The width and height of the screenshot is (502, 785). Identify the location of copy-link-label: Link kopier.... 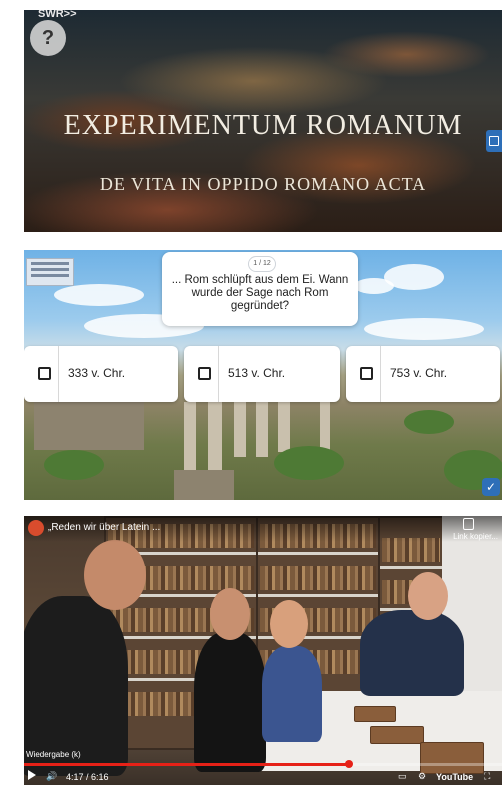
(475, 536).